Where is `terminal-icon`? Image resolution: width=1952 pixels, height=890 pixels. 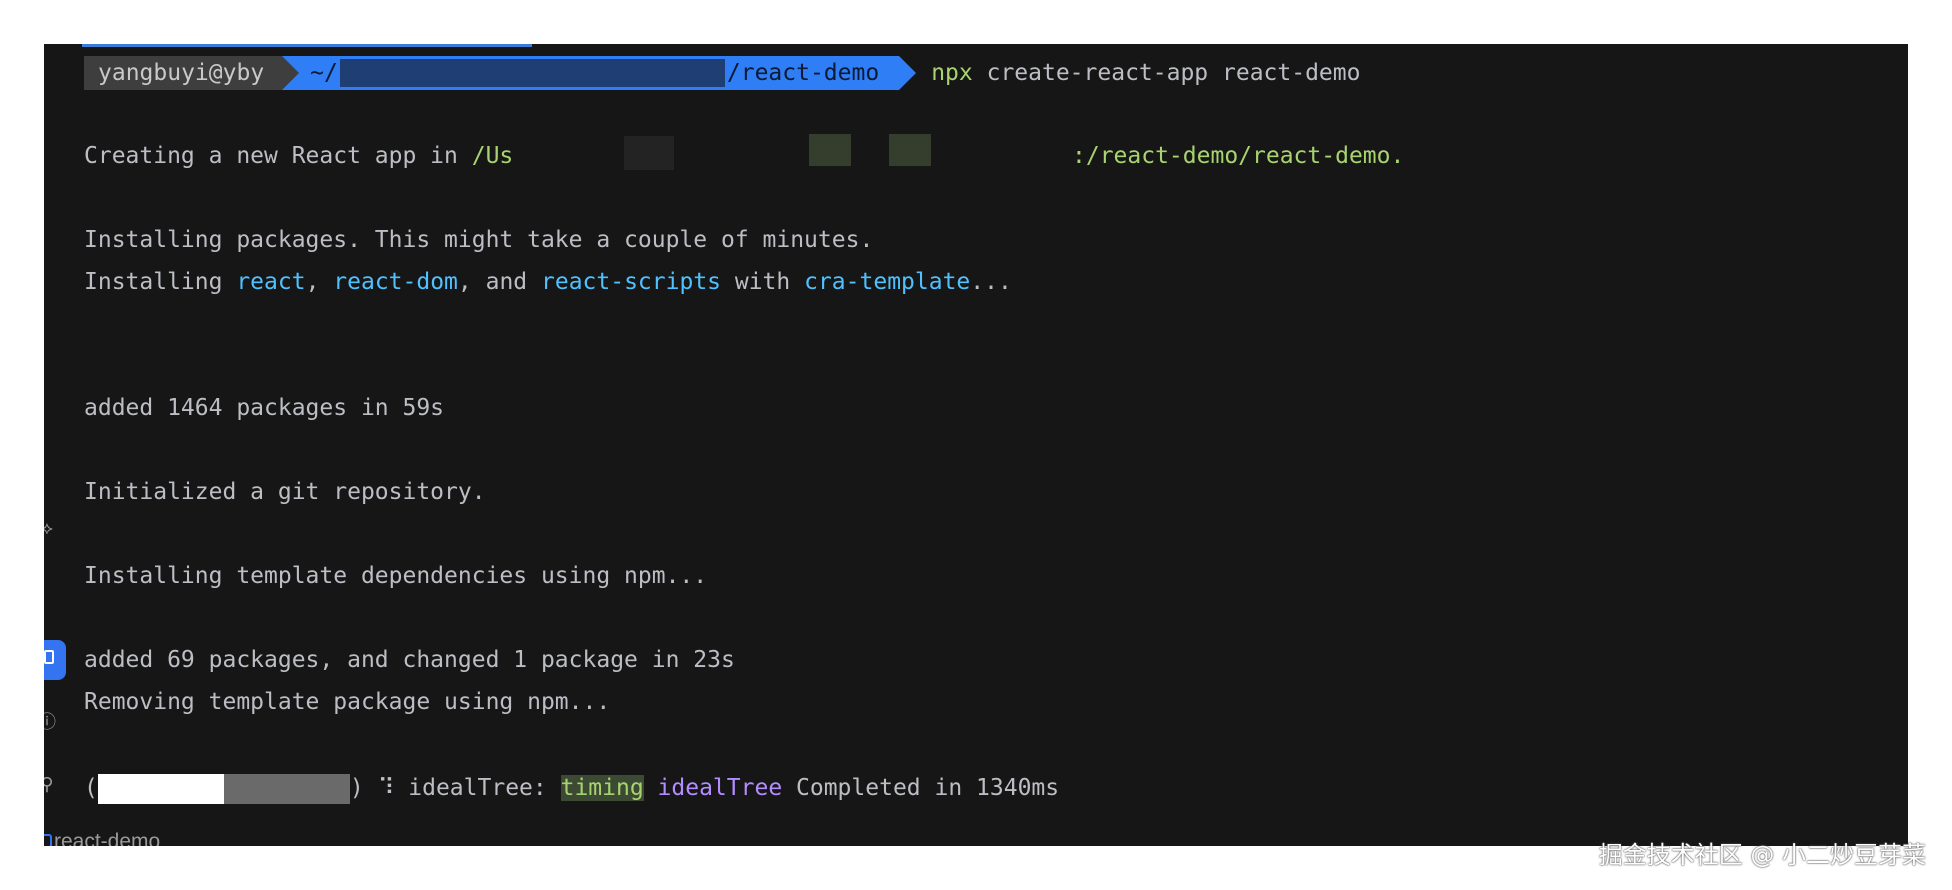 terminal-icon is located at coordinates (55, 660).